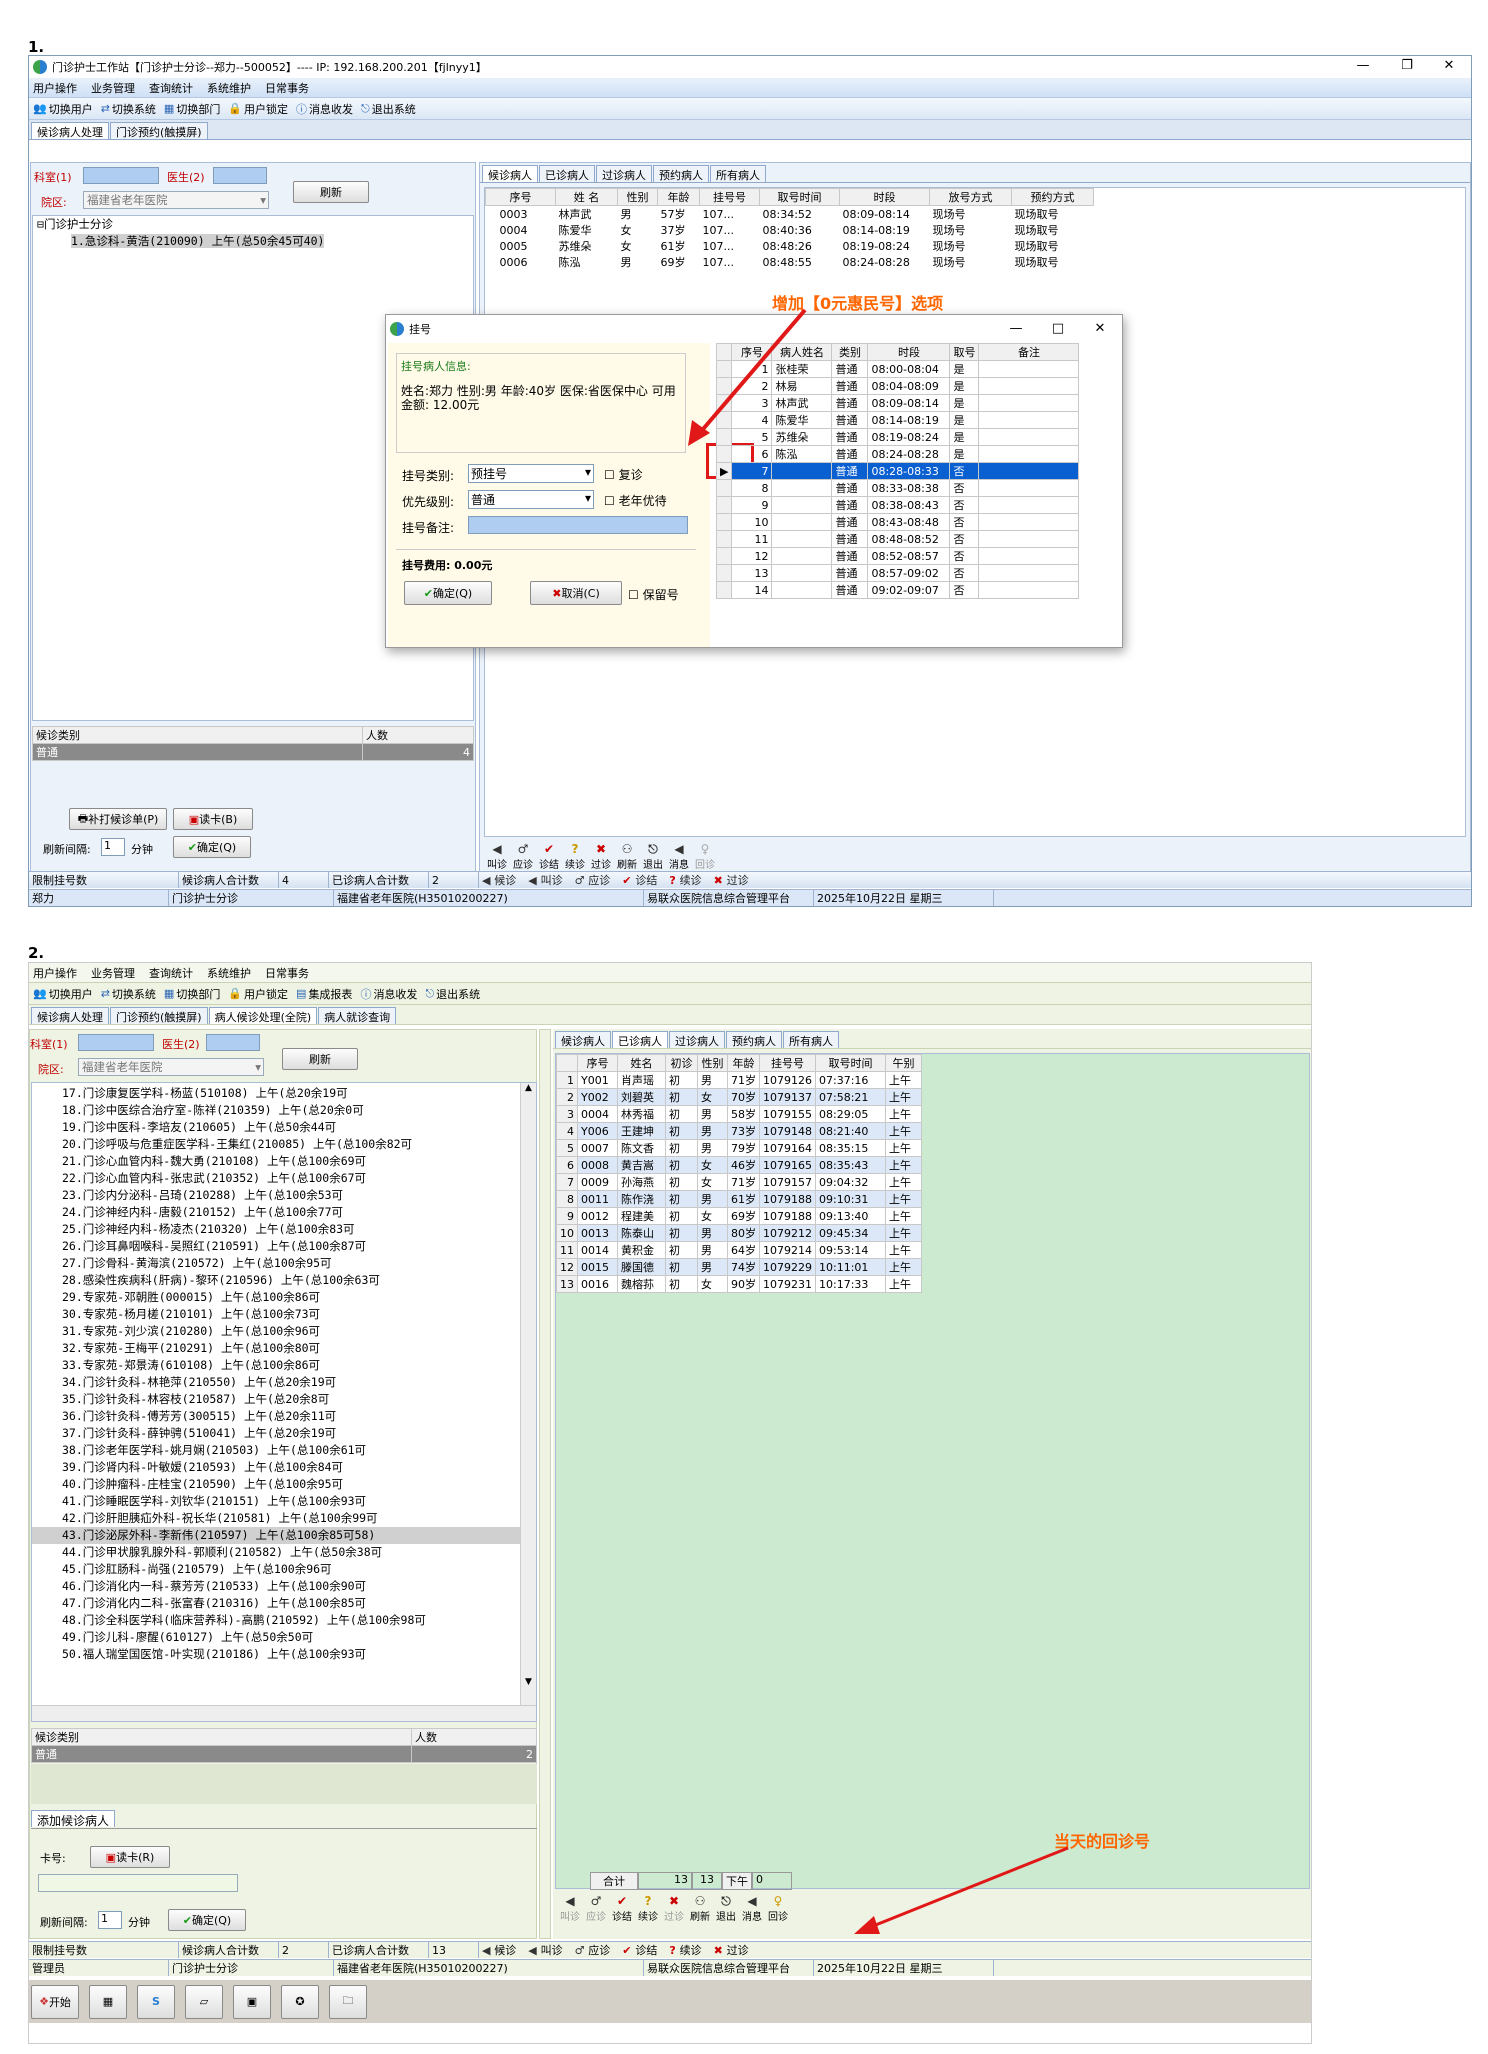 This screenshot has width=1488, height=2054. What do you see at coordinates (623, 474) in the screenshot?
I see `revisit-checkbox: ☐ 复诊` at bounding box center [623, 474].